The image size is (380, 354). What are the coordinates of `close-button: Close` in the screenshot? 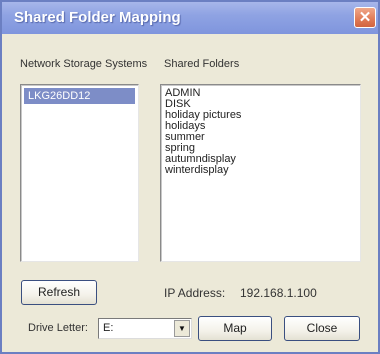 It's located at (322, 328).